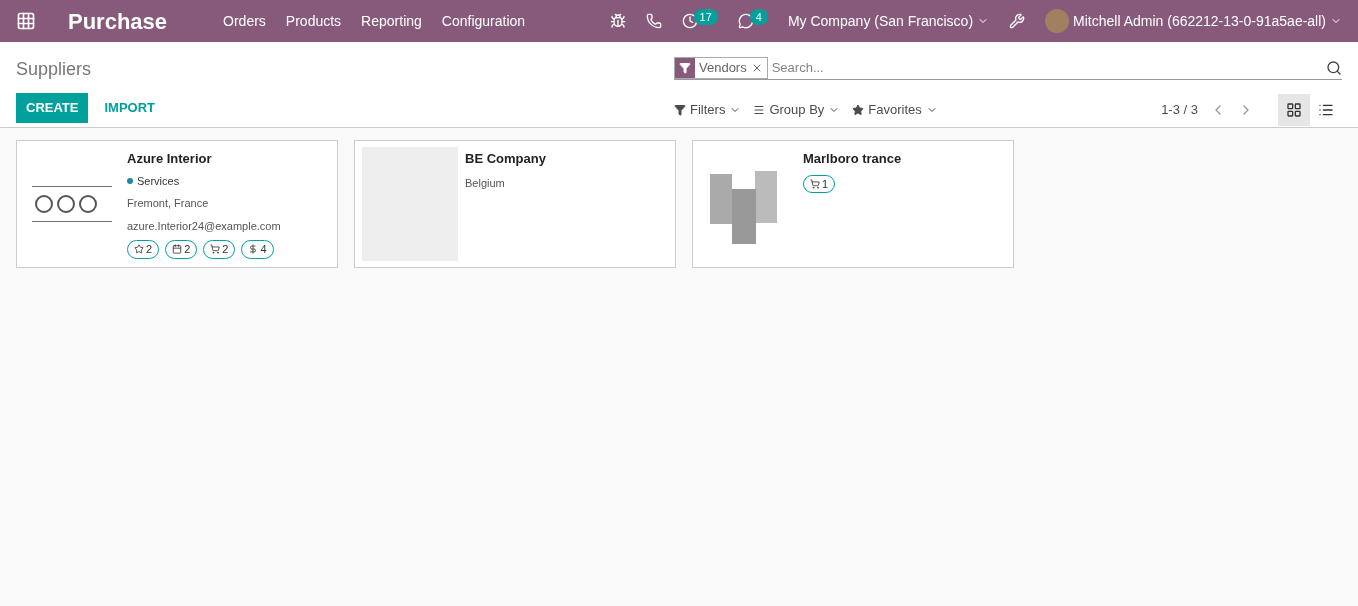 The width and height of the screenshot is (1358, 606). I want to click on tag-label: Services, so click(158, 181).